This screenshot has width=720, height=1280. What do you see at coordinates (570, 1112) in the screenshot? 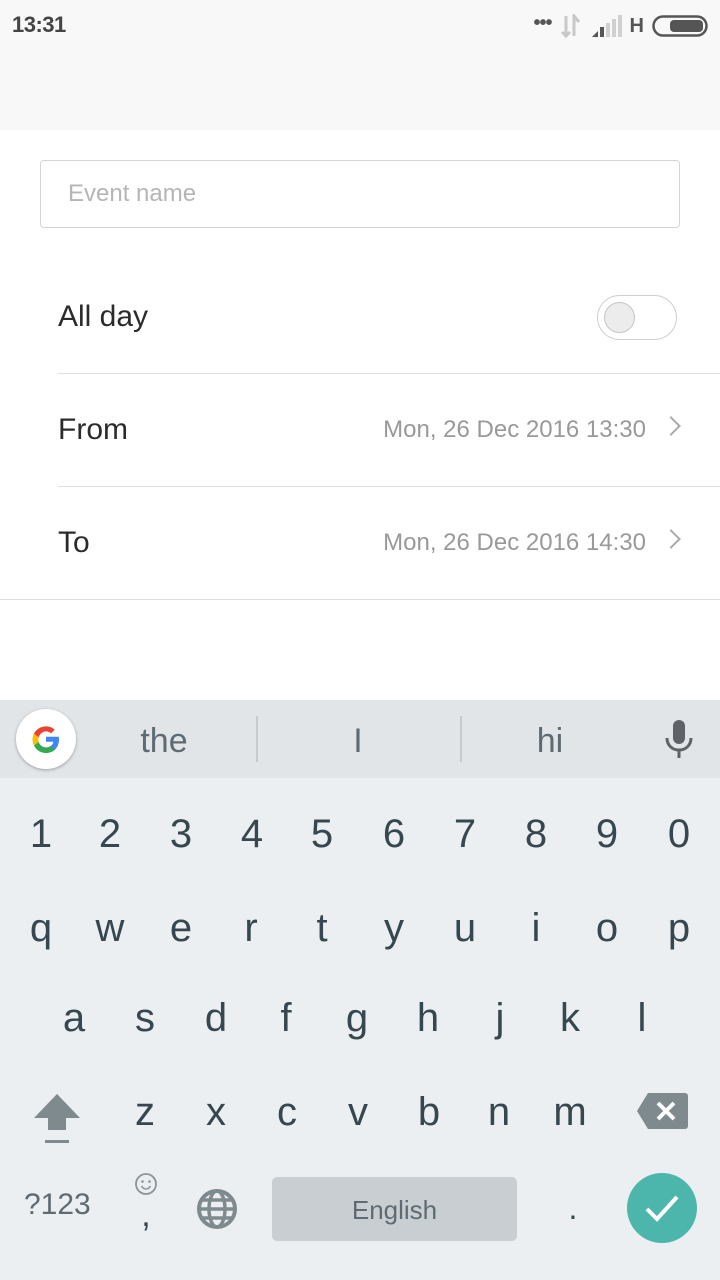
I see `letter-key-m: m` at bounding box center [570, 1112].